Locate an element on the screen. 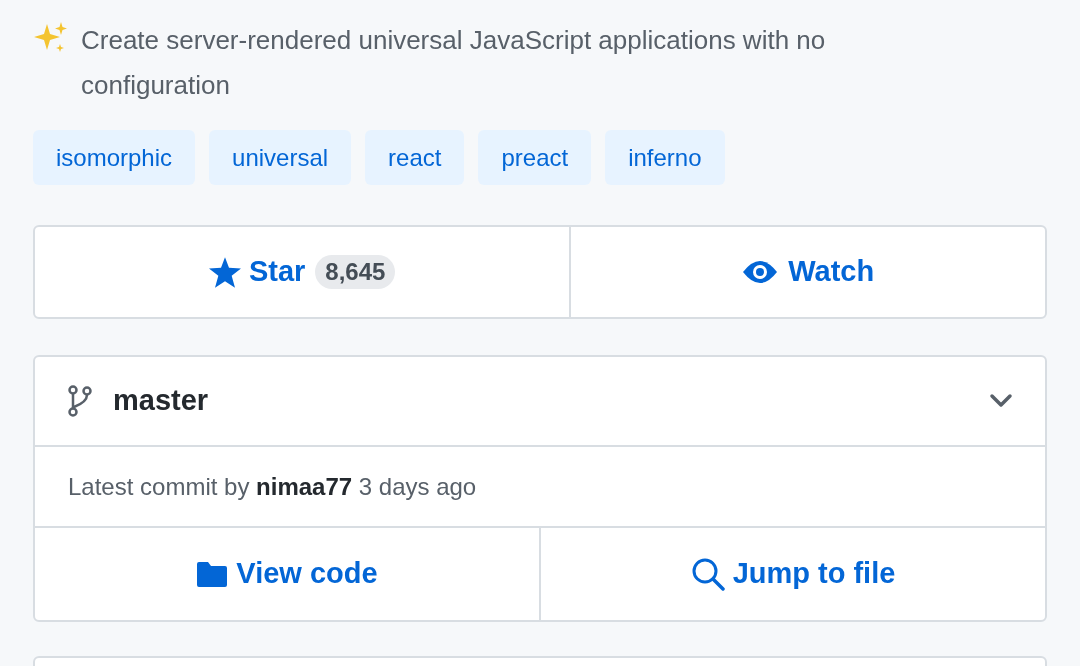 This screenshot has height=666, width=1080. star-count: 8,645 is located at coordinates (355, 272).